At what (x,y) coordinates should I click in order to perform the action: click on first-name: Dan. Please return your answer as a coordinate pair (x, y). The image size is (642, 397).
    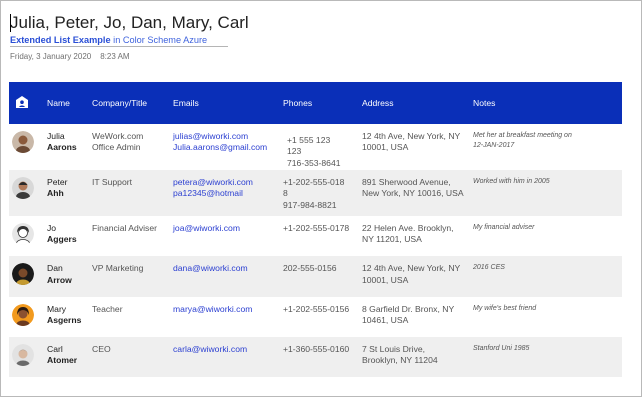
    Looking at the image, I should click on (55, 268).